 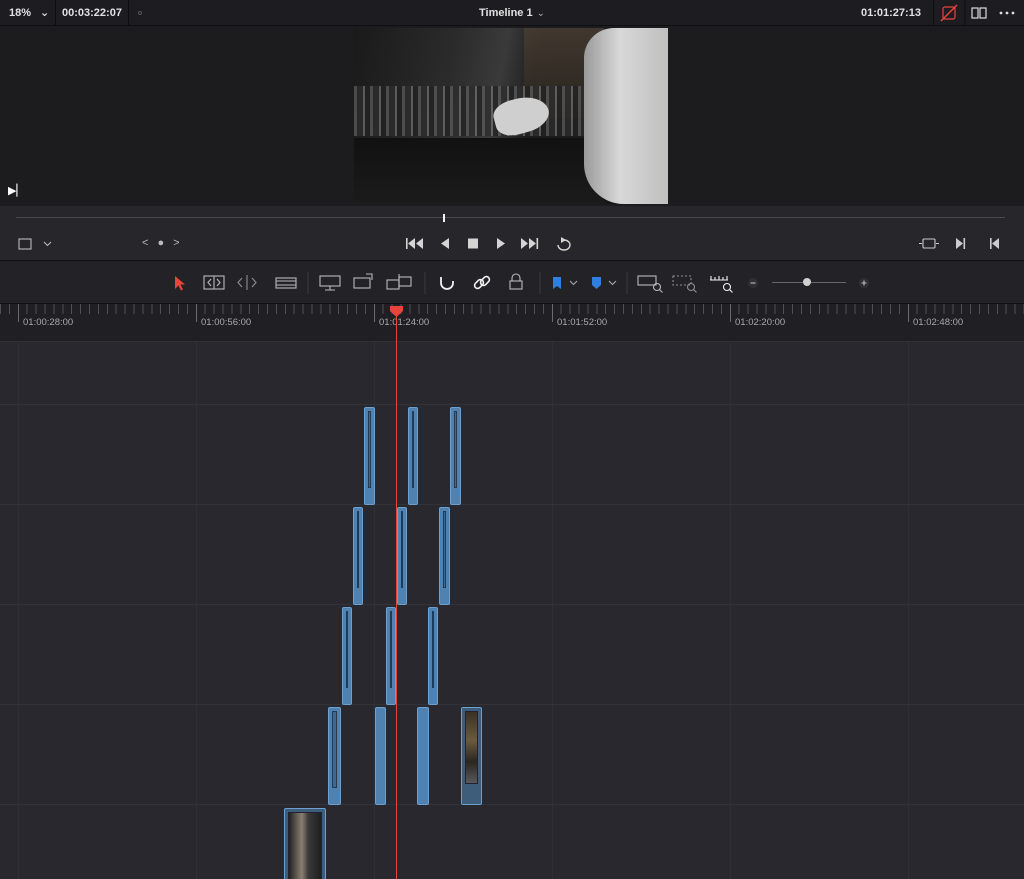 What do you see at coordinates (949, 13) in the screenshot?
I see `bypass-icon` at bounding box center [949, 13].